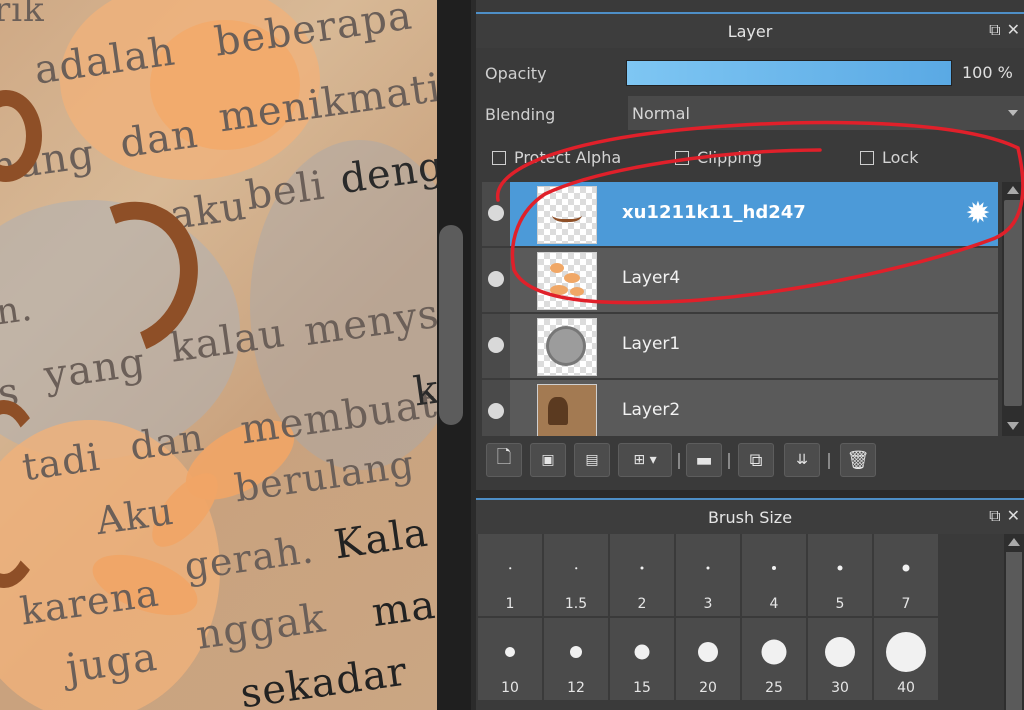 The image size is (1024, 710). What do you see at coordinates (978, 214) in the screenshot?
I see `gear-icon: ✹` at bounding box center [978, 214].